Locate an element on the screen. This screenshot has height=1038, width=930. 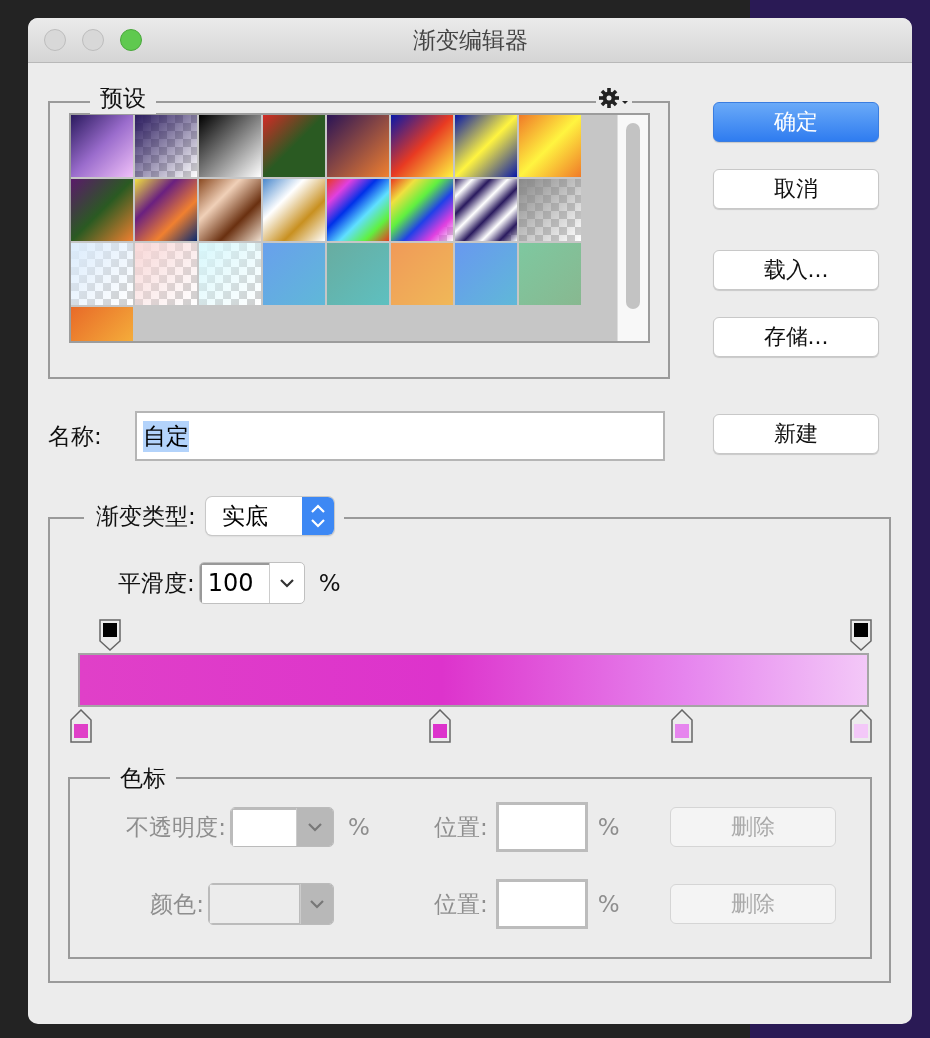
smoothness-label: 平滑度: is located at coordinates (156, 583).